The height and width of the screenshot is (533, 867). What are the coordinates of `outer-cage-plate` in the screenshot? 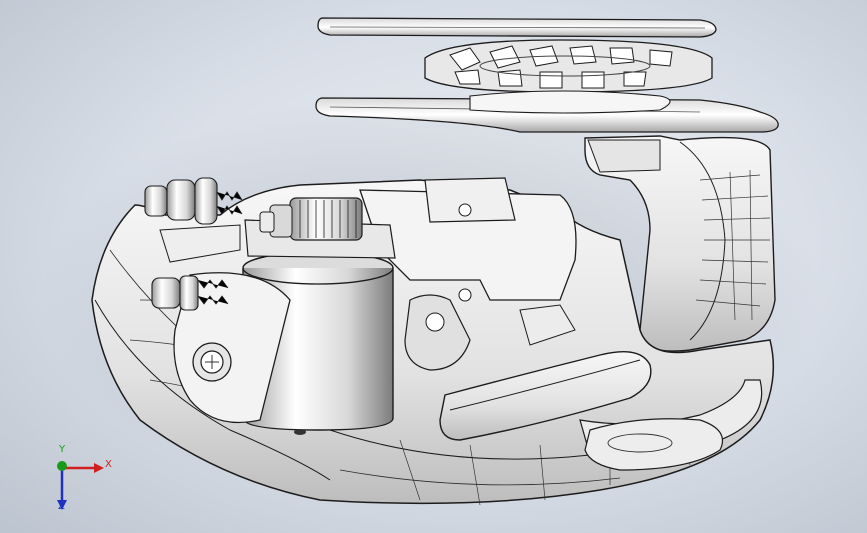 It's located at (517, 27).